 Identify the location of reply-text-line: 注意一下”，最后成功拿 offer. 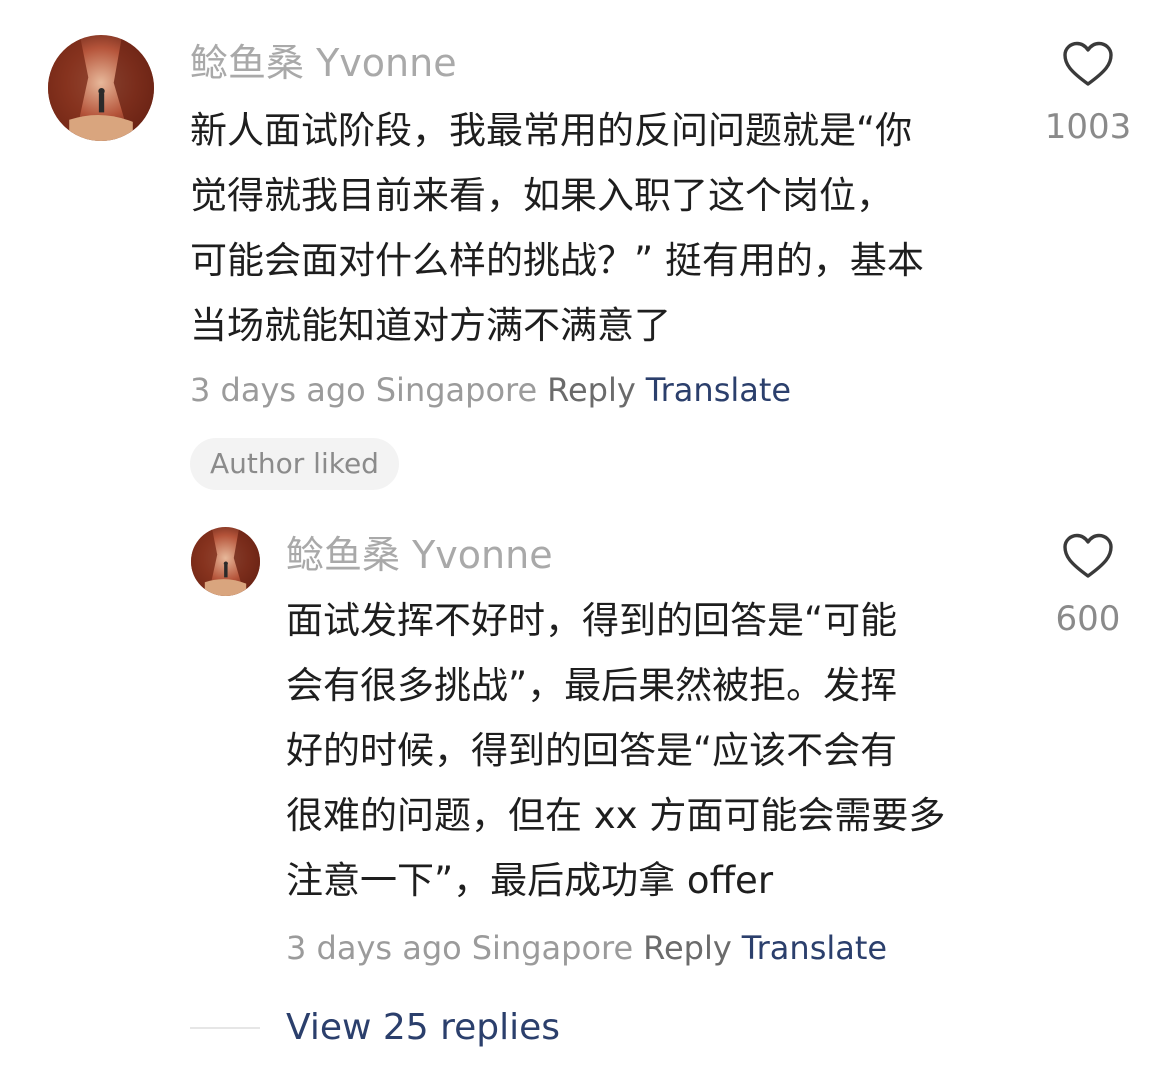
(530, 880).